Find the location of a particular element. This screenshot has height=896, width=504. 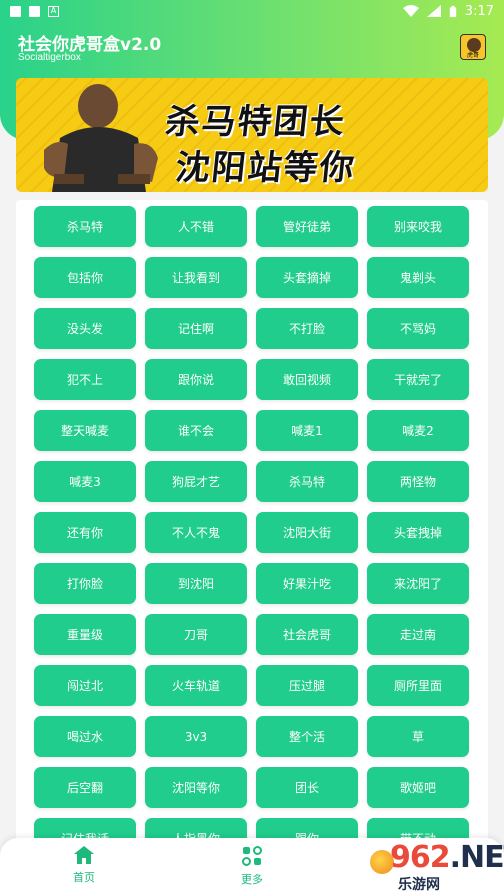

watermark-brand: 962.NET is located at coordinates (447, 857).